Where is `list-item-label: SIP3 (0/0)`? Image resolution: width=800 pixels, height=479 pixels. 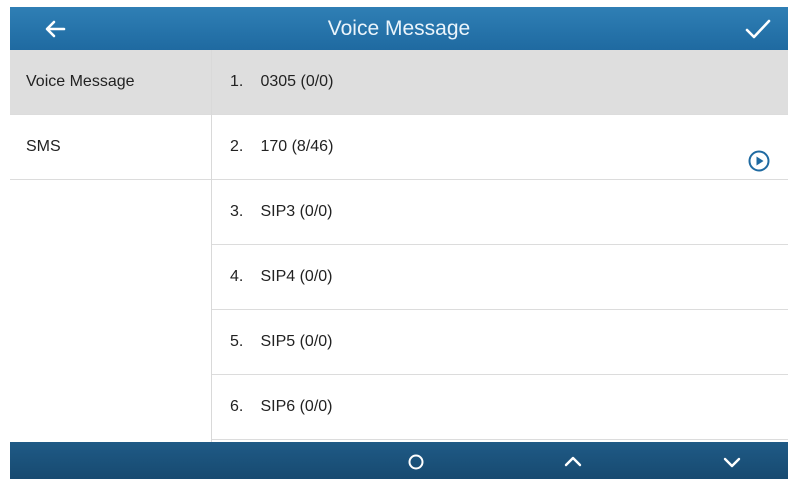
list-item-label: SIP3 (0/0) is located at coordinates (296, 211).